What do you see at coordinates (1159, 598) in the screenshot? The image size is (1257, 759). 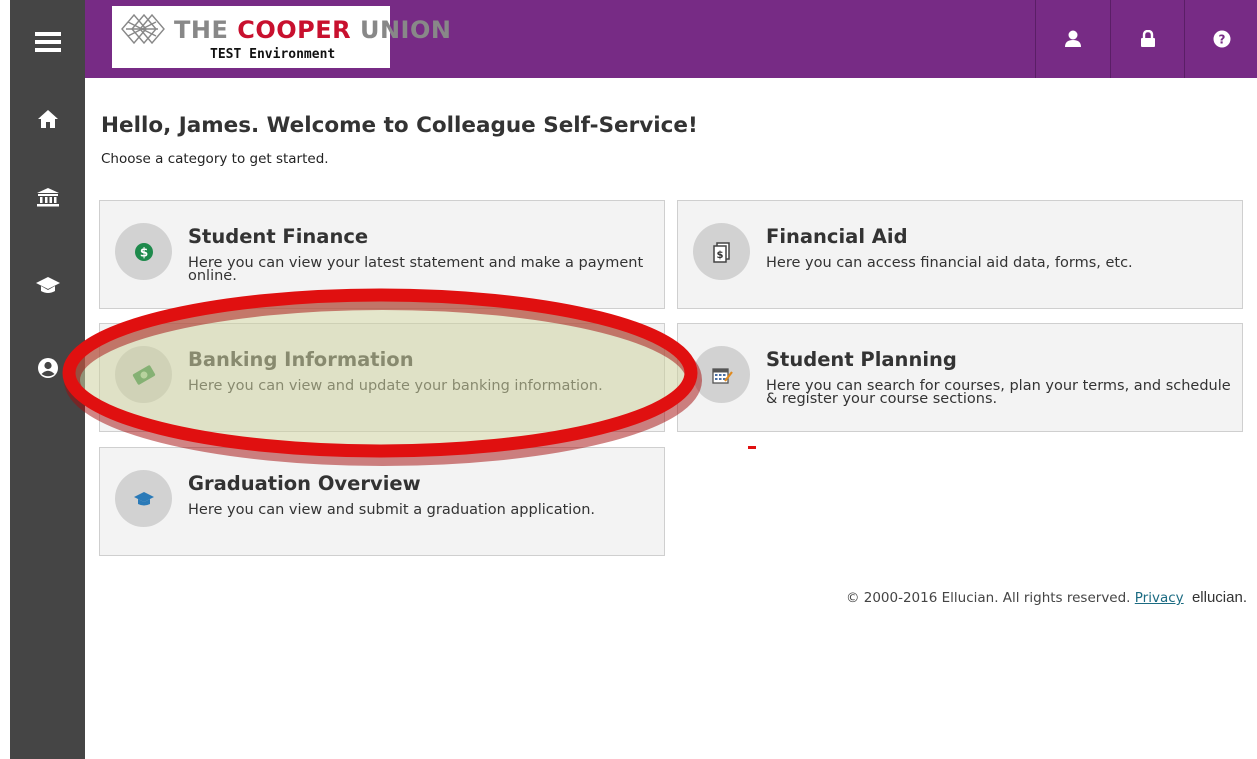 I see `privacy-link: Privacy` at bounding box center [1159, 598].